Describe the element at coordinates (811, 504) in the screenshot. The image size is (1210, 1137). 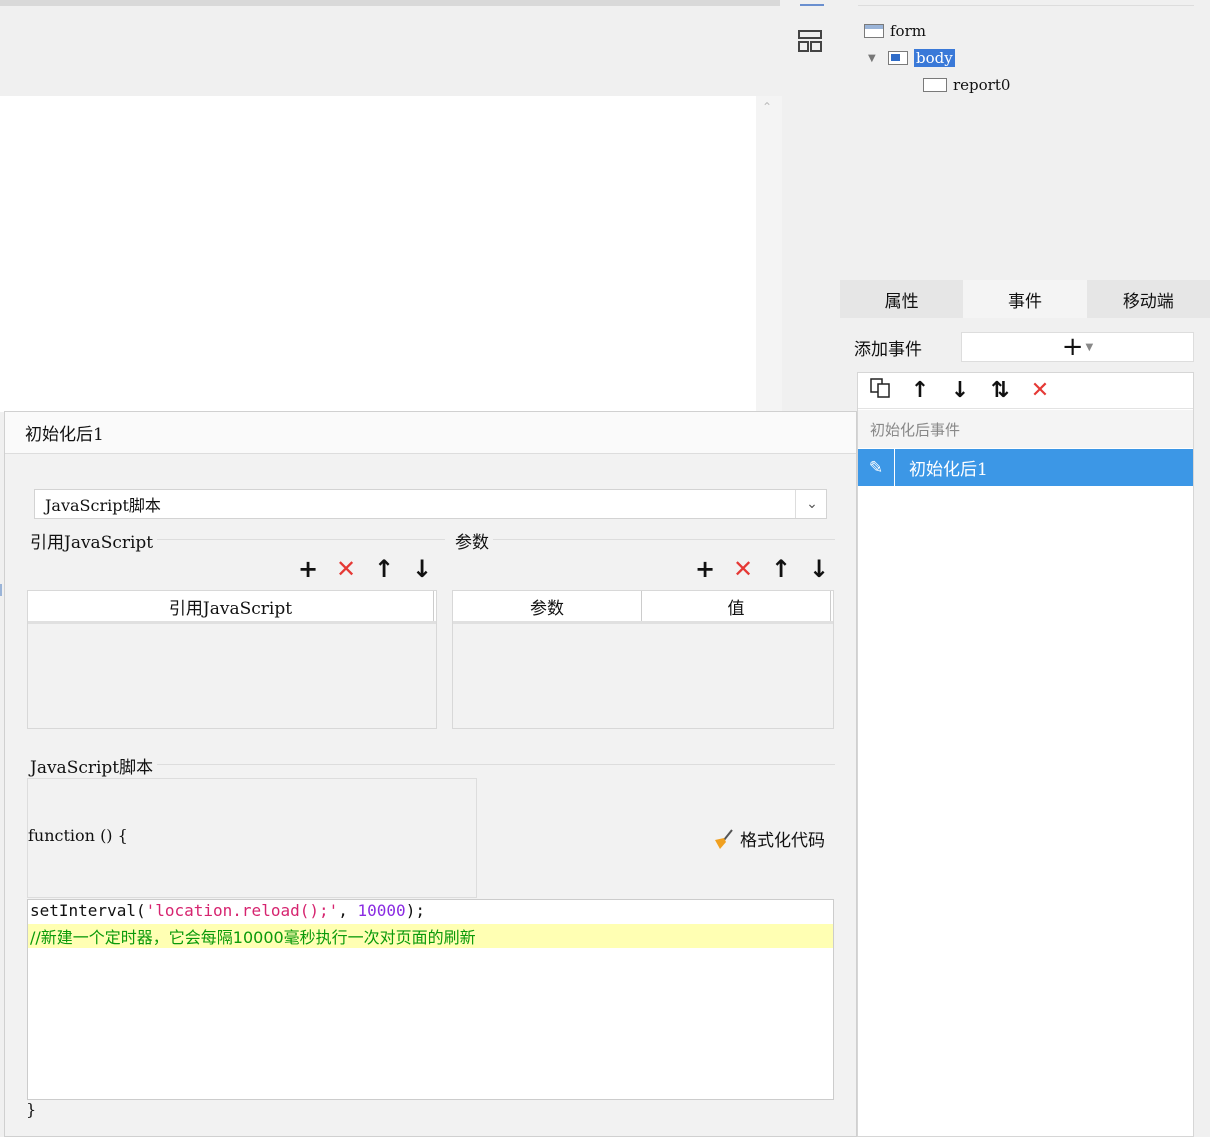
I see `chevron-down-icon: ⌄` at that location.